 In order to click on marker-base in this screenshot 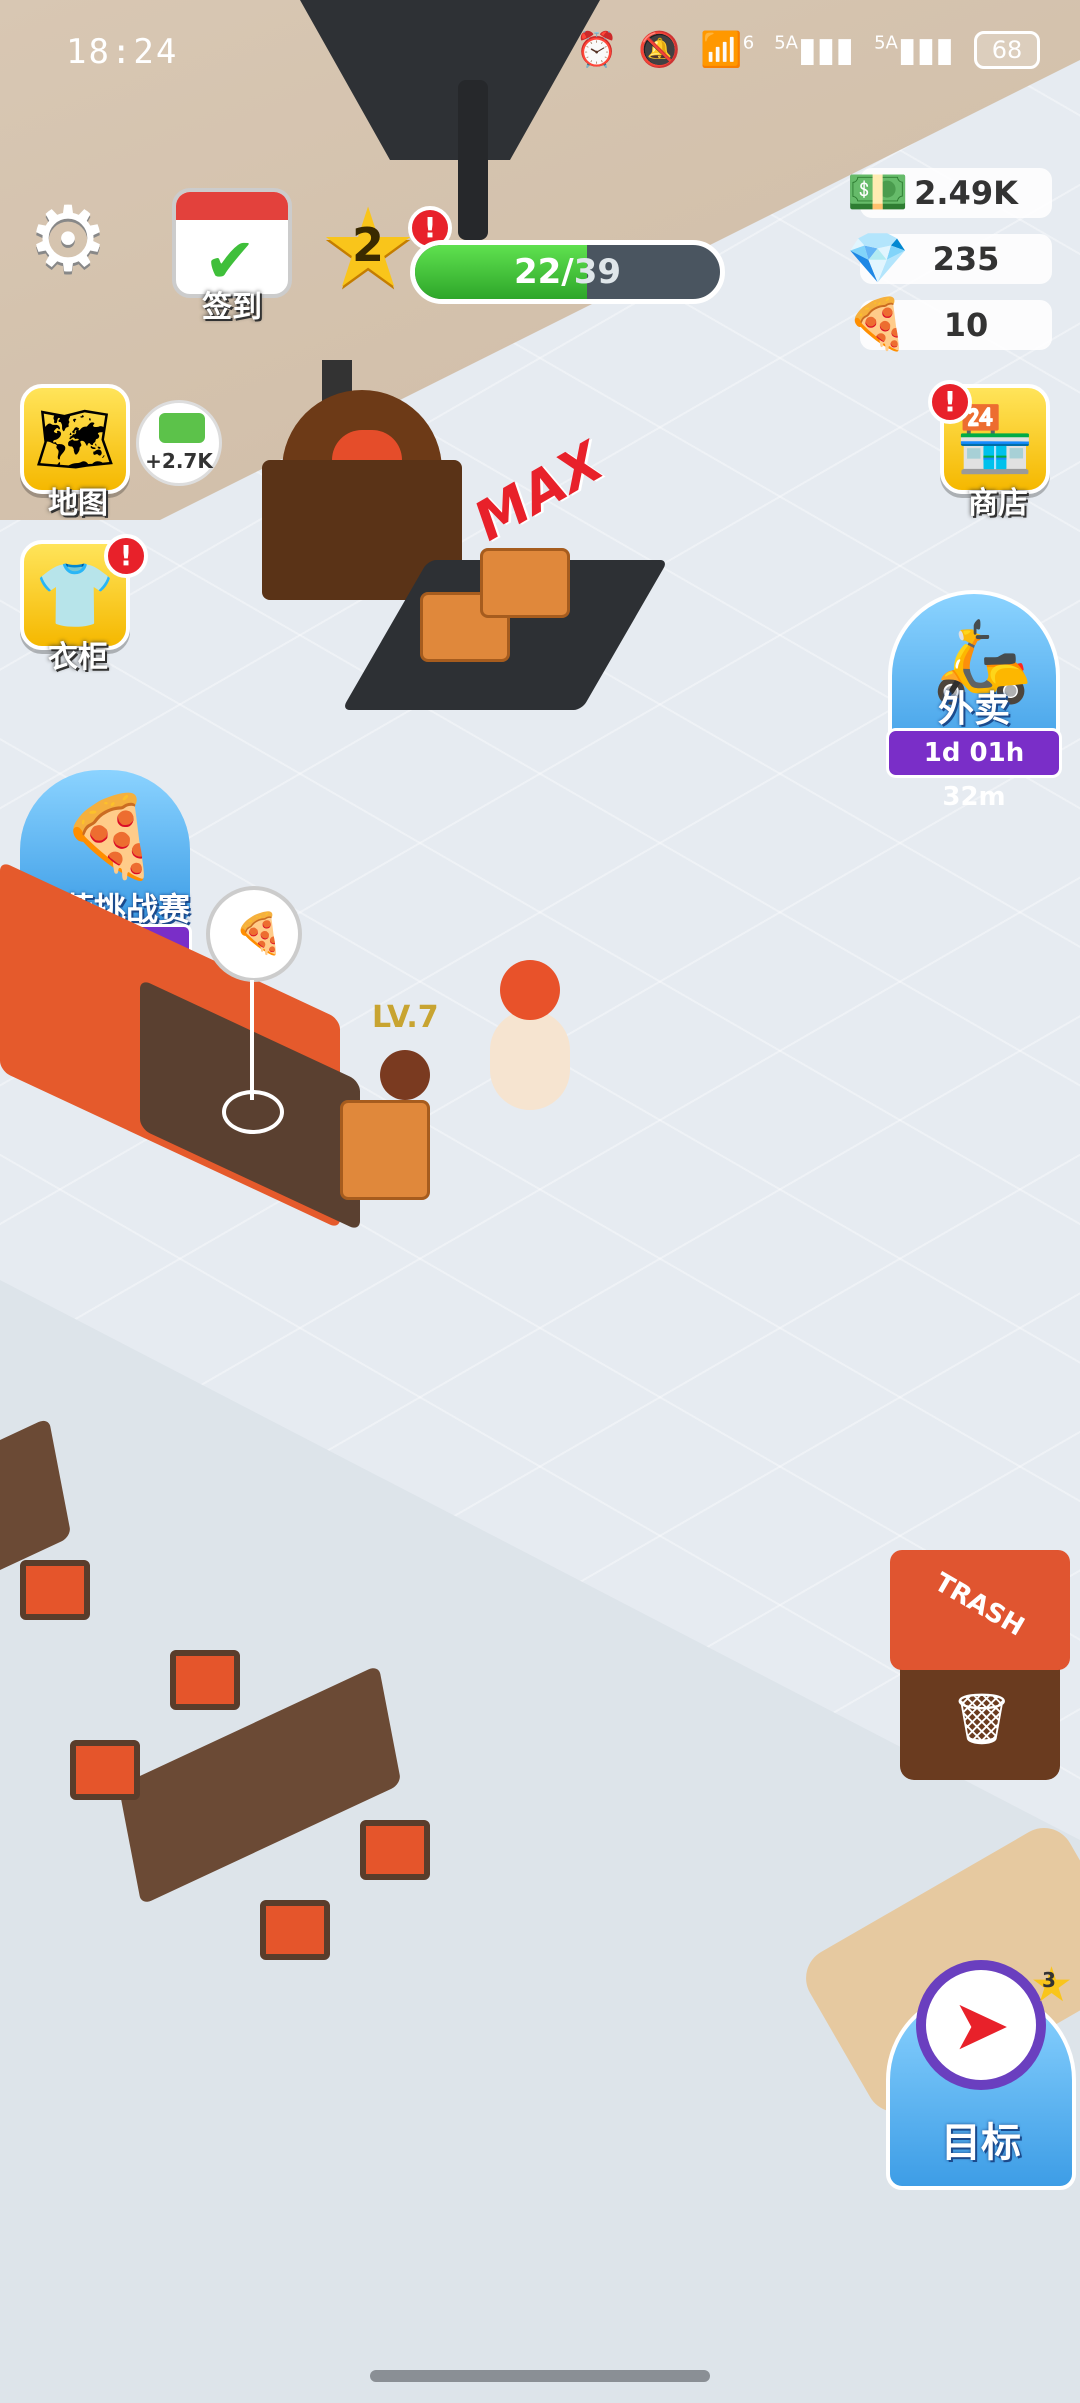, I will do `click(253, 1112)`.